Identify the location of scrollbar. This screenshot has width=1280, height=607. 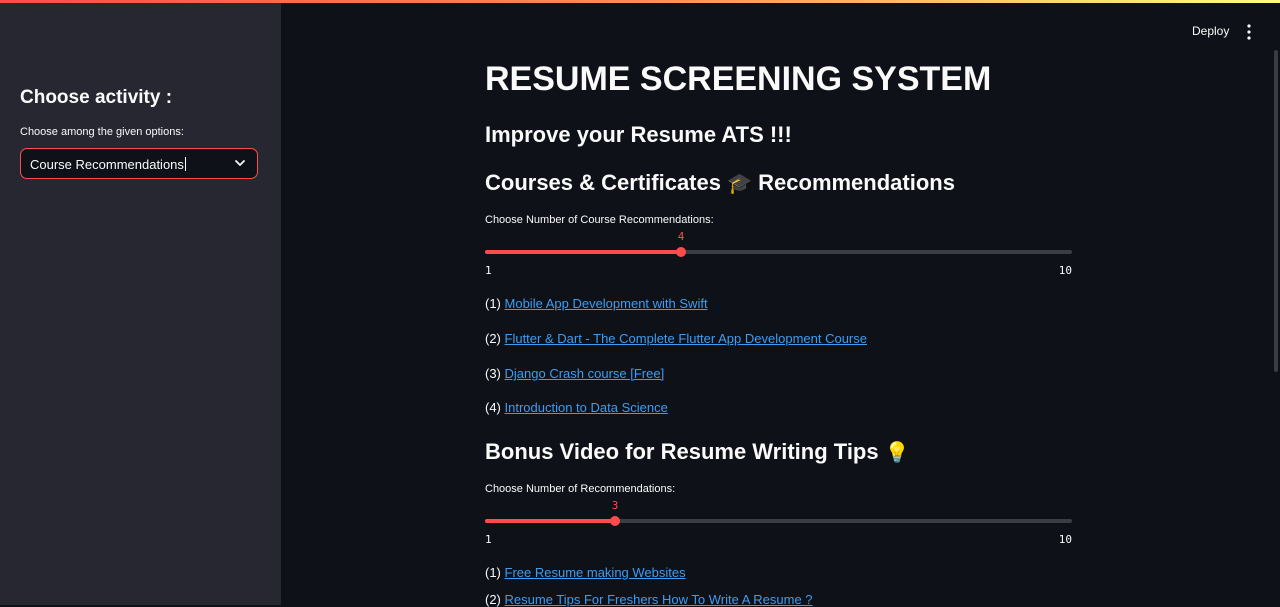
(1276, 211).